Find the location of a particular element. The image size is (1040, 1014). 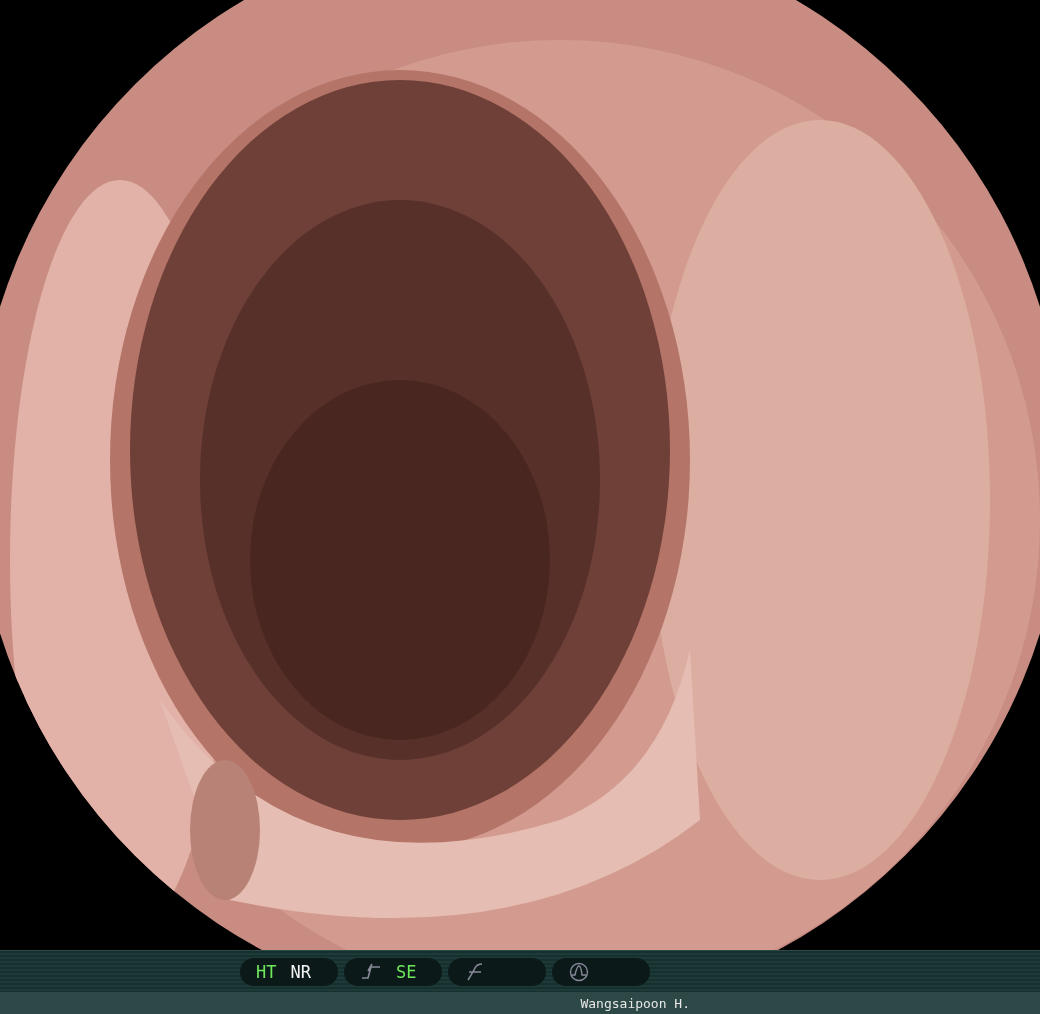

tone-curve-icon is located at coordinates (371, 971).